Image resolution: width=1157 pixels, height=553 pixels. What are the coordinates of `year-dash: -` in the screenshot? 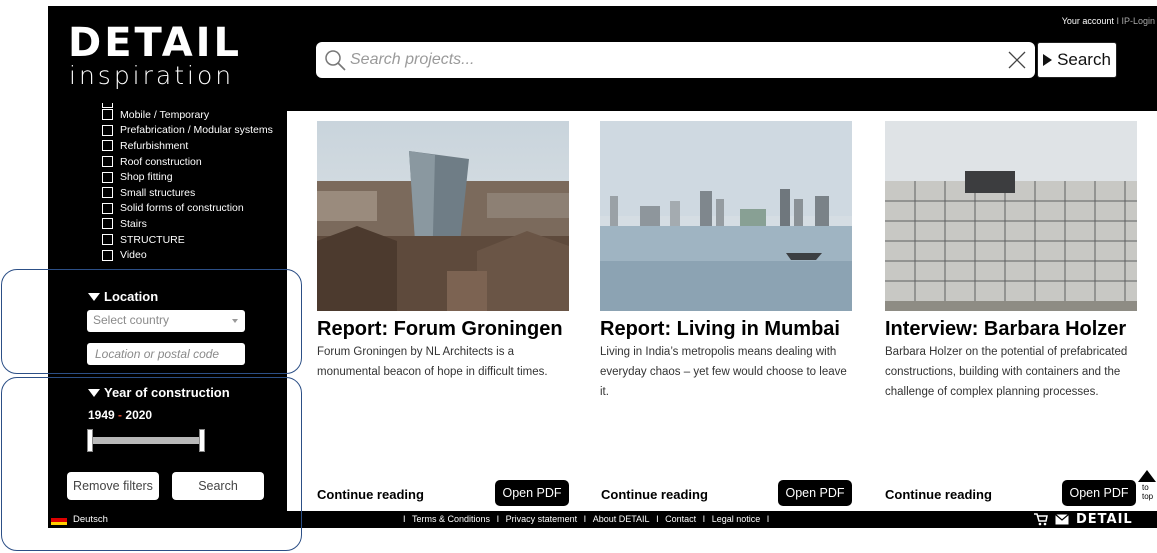 It's located at (120, 415).